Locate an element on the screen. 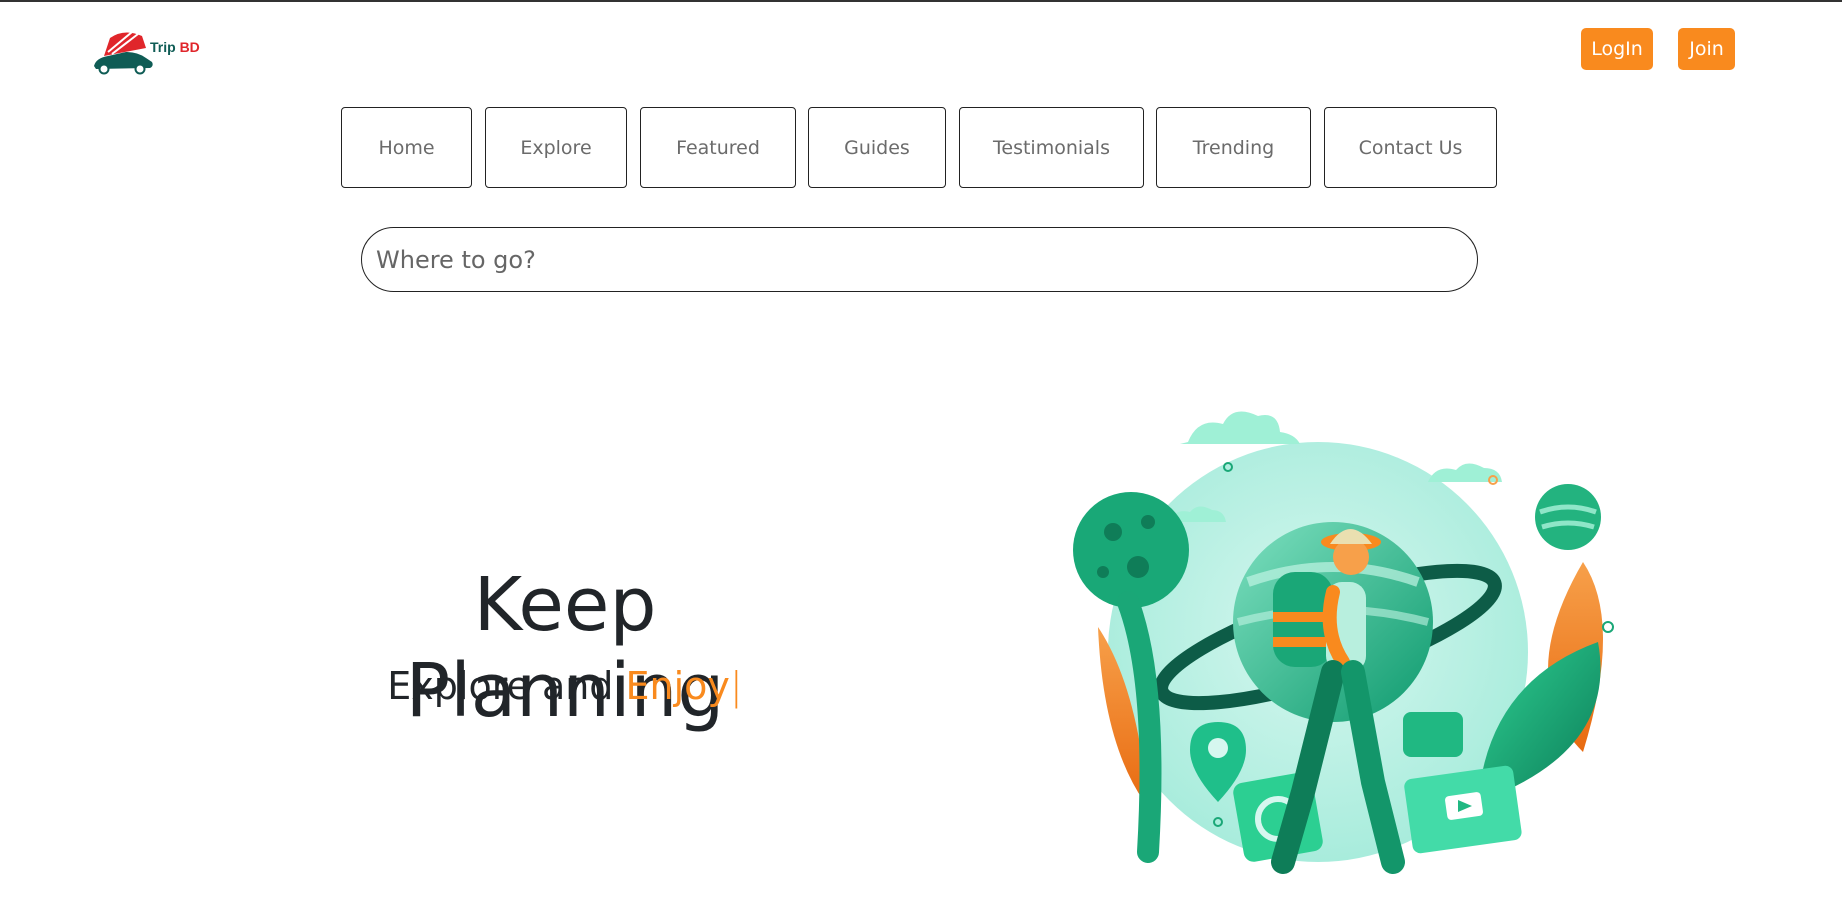 The width and height of the screenshot is (1842, 907). hero-subtitle-highlight: Enjoy is located at coordinates (677, 686).